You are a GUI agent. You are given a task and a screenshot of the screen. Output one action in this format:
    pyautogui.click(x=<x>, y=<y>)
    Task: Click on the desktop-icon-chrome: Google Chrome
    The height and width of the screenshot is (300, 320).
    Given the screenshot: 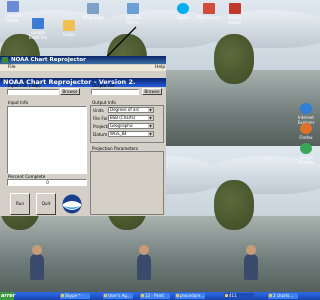 What is the action you would take?
    pyautogui.click(x=306, y=154)
    